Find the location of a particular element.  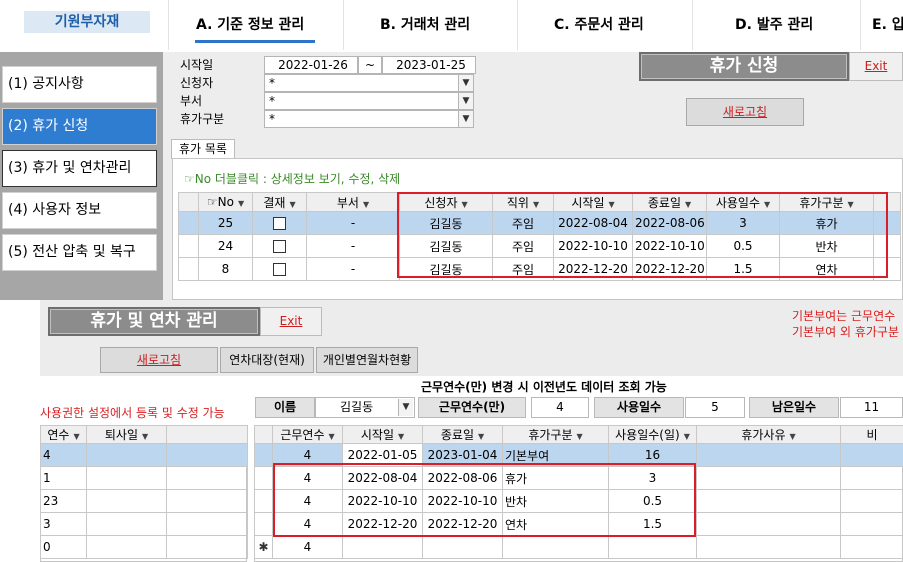

used-days-label: 사용일수 is located at coordinates (639, 407).